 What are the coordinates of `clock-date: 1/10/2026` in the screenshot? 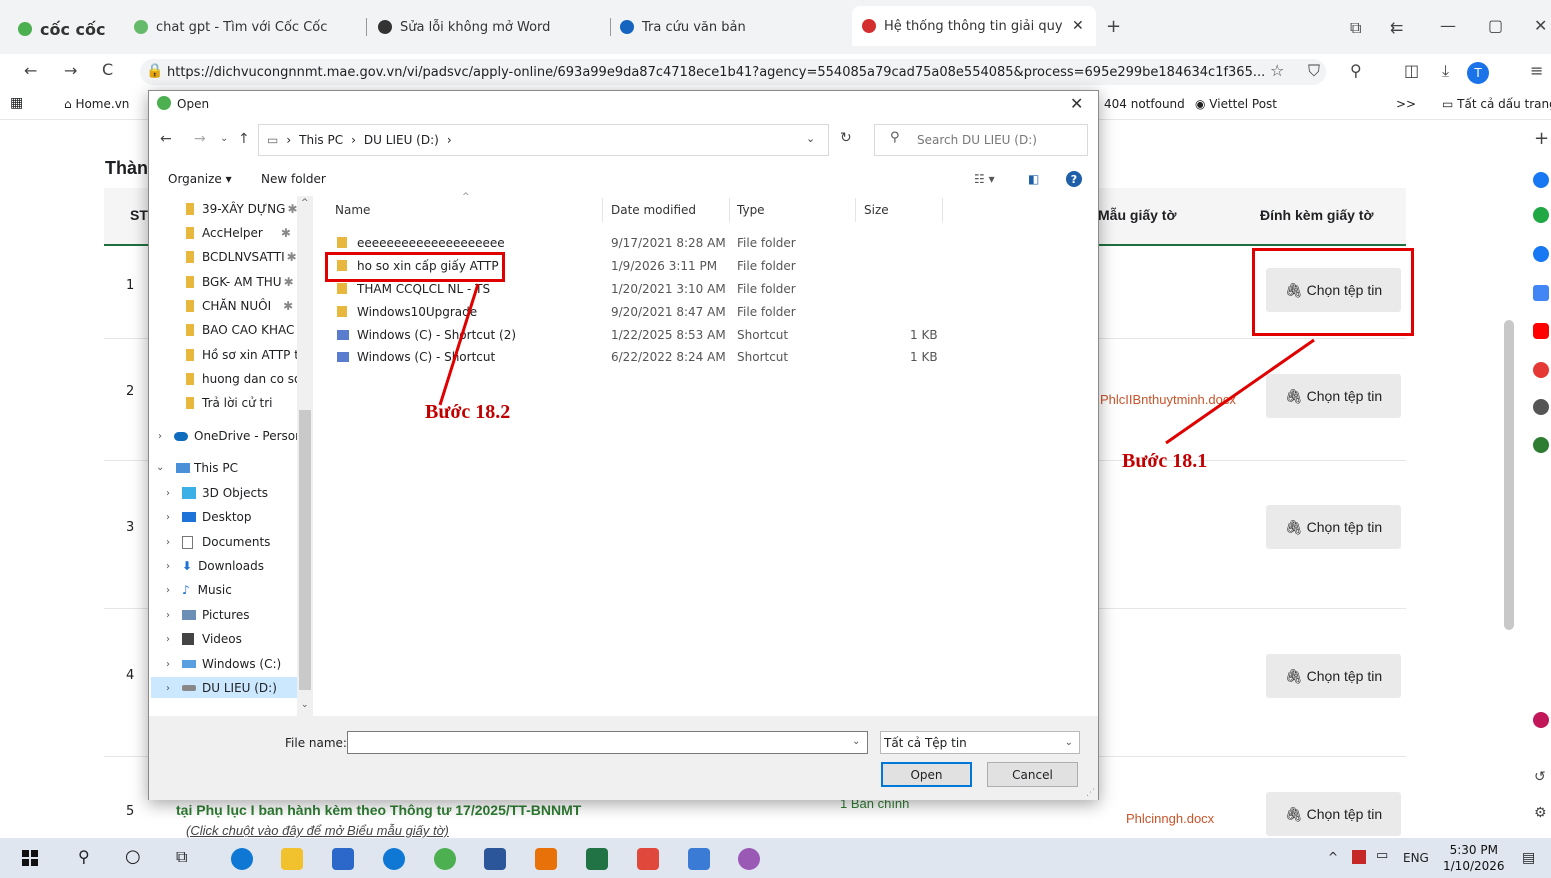 It's located at (1474, 866).